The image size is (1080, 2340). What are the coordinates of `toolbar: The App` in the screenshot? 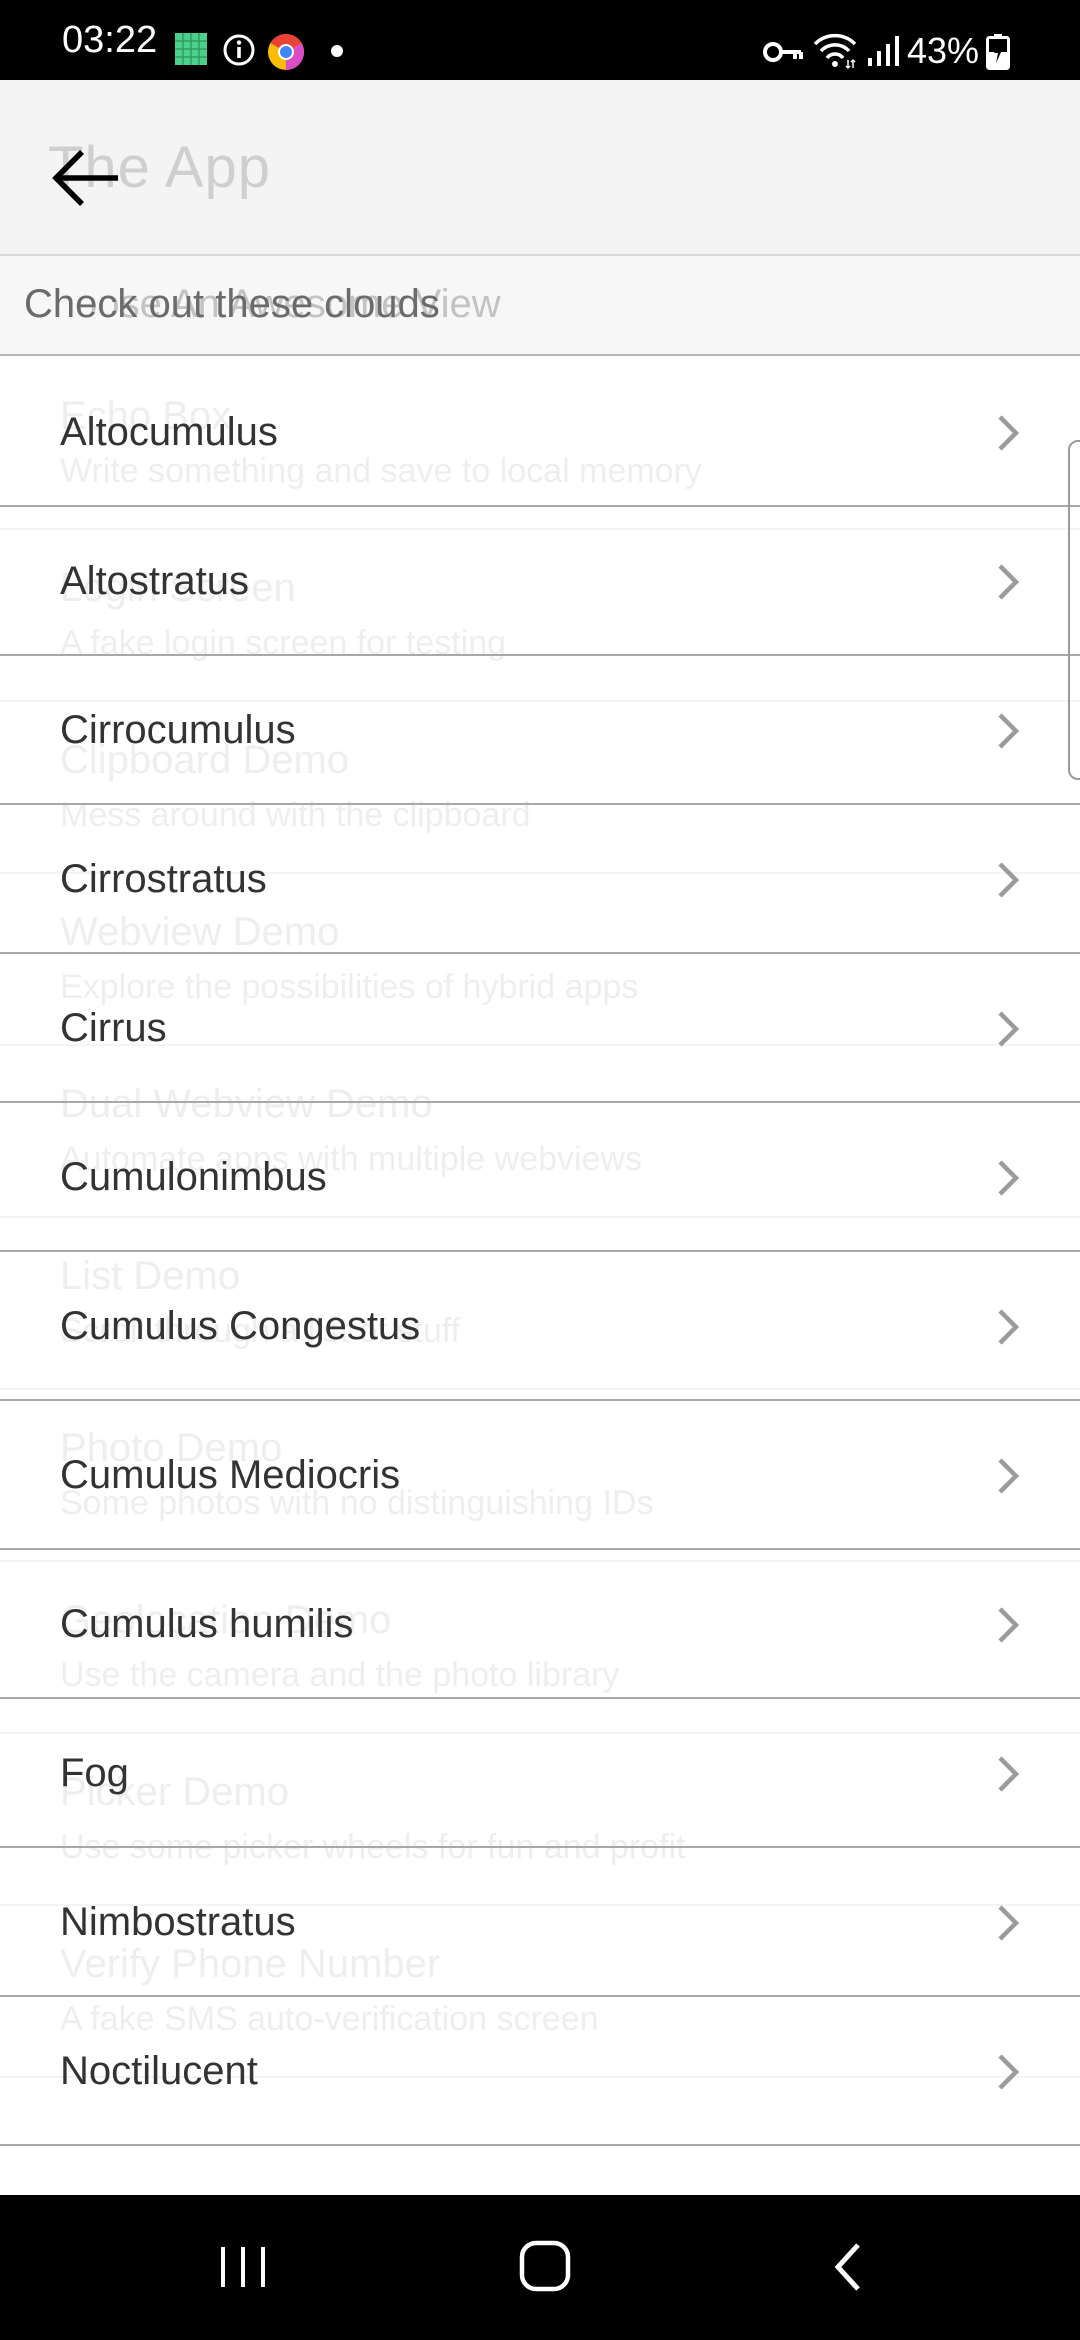 It's located at (540, 168).